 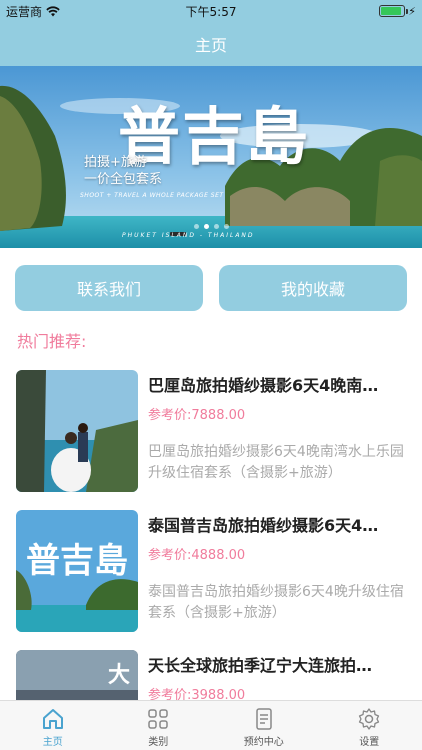 What do you see at coordinates (263, 742) in the screenshot?
I see `tab-label: 预约中心` at bounding box center [263, 742].